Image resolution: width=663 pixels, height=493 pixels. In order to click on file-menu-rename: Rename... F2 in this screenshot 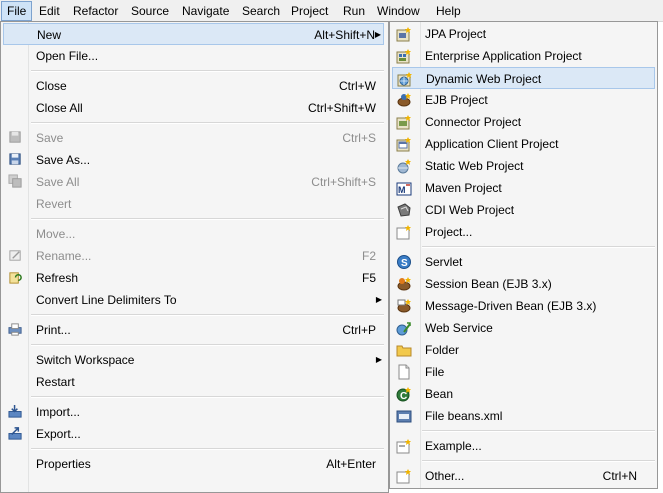, I will do `click(193, 256)`.